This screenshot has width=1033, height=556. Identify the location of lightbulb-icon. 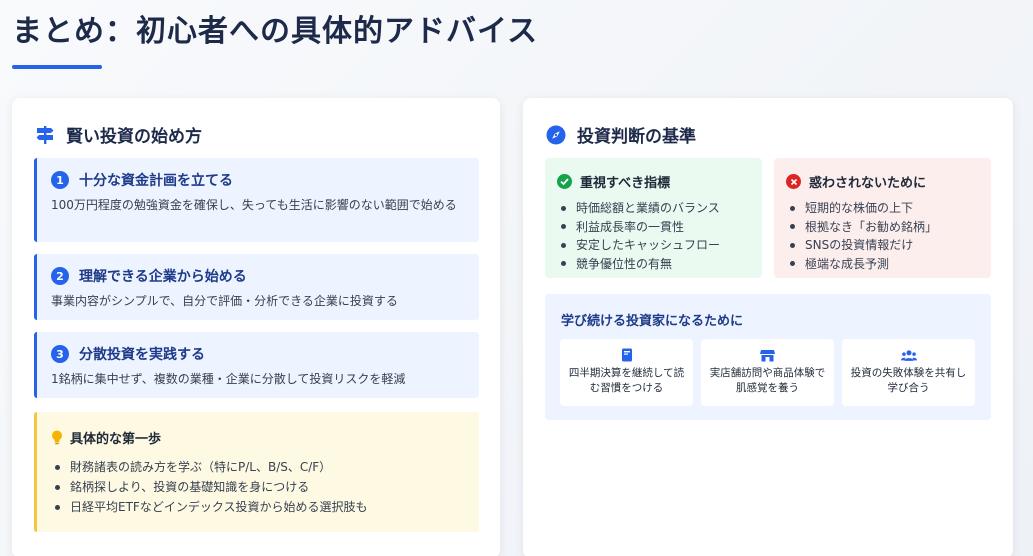
(57, 437).